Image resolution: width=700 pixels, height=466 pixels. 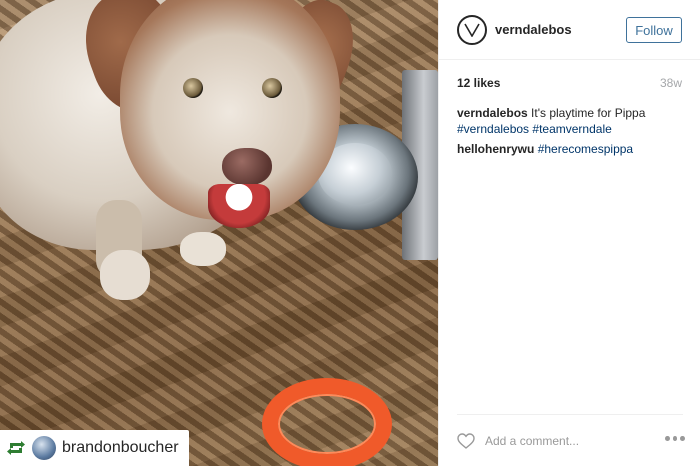 I want to click on repost-username: brandonboucher, so click(x=120, y=448).